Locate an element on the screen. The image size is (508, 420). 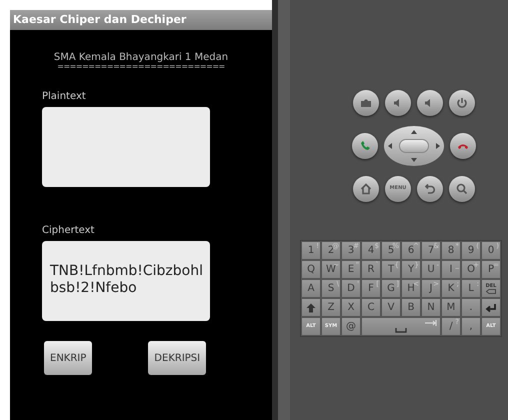
left-arrow-icon is located at coordinates (390, 146).